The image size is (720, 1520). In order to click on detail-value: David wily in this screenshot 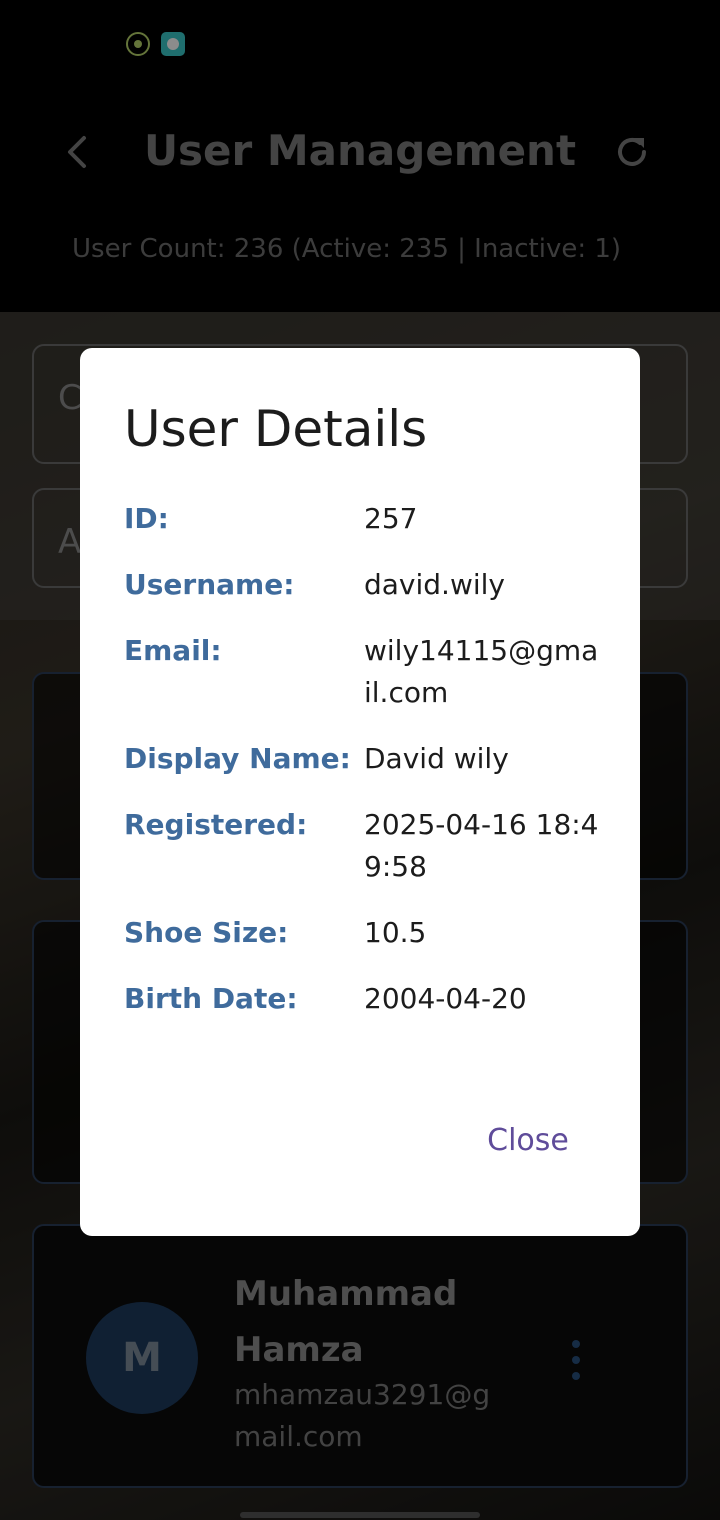, I will do `click(436, 758)`.